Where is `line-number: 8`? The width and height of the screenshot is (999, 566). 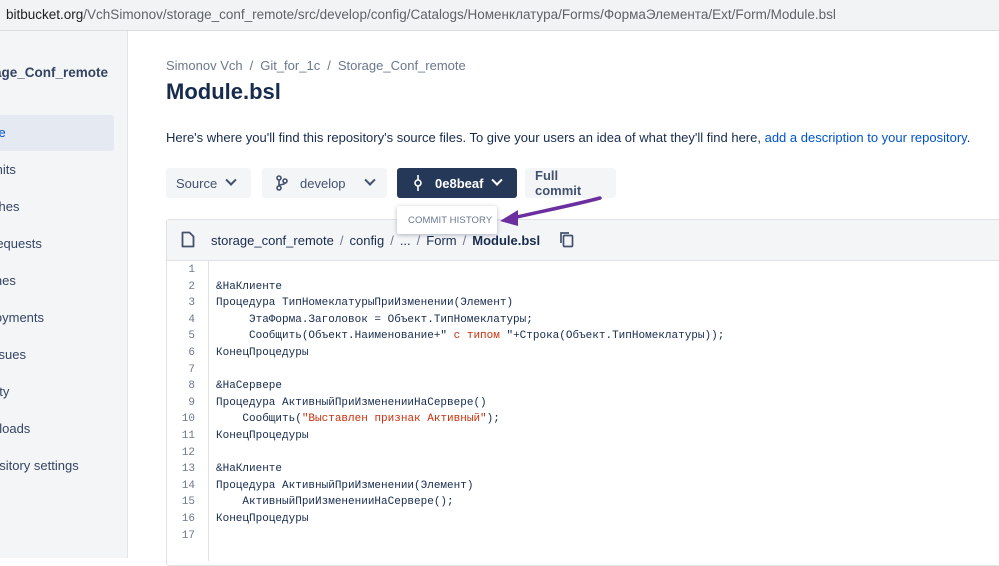 line-number: 8 is located at coordinates (191, 386).